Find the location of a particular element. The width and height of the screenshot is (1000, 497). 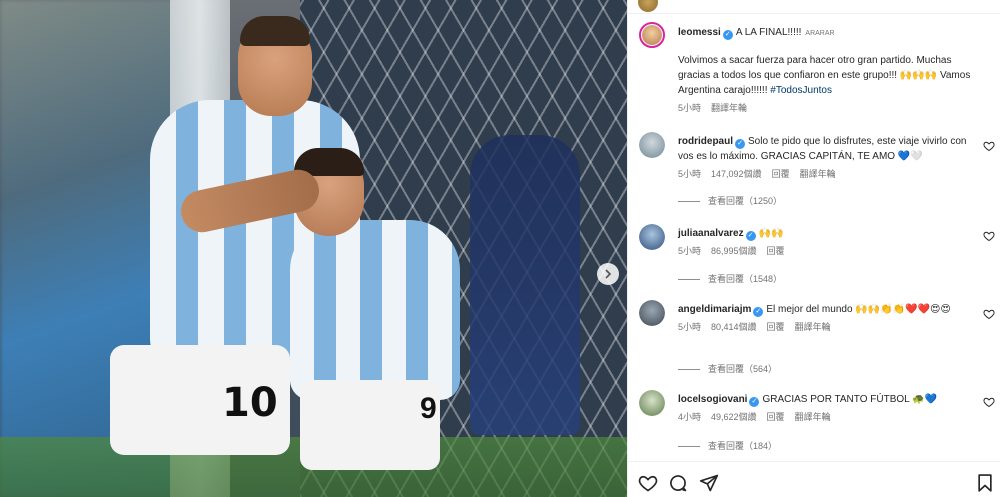

comment-likes: 86,995個讚 is located at coordinates (734, 251).